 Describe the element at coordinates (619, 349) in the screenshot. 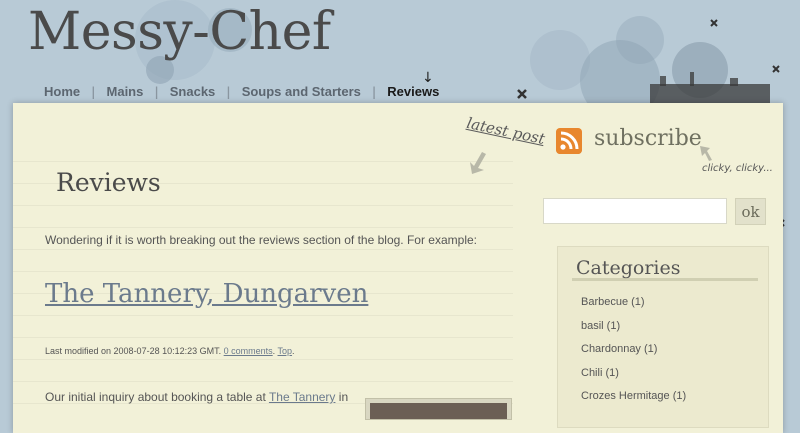

I see `category-link-chardonnay: Chardonnay (1)` at that location.